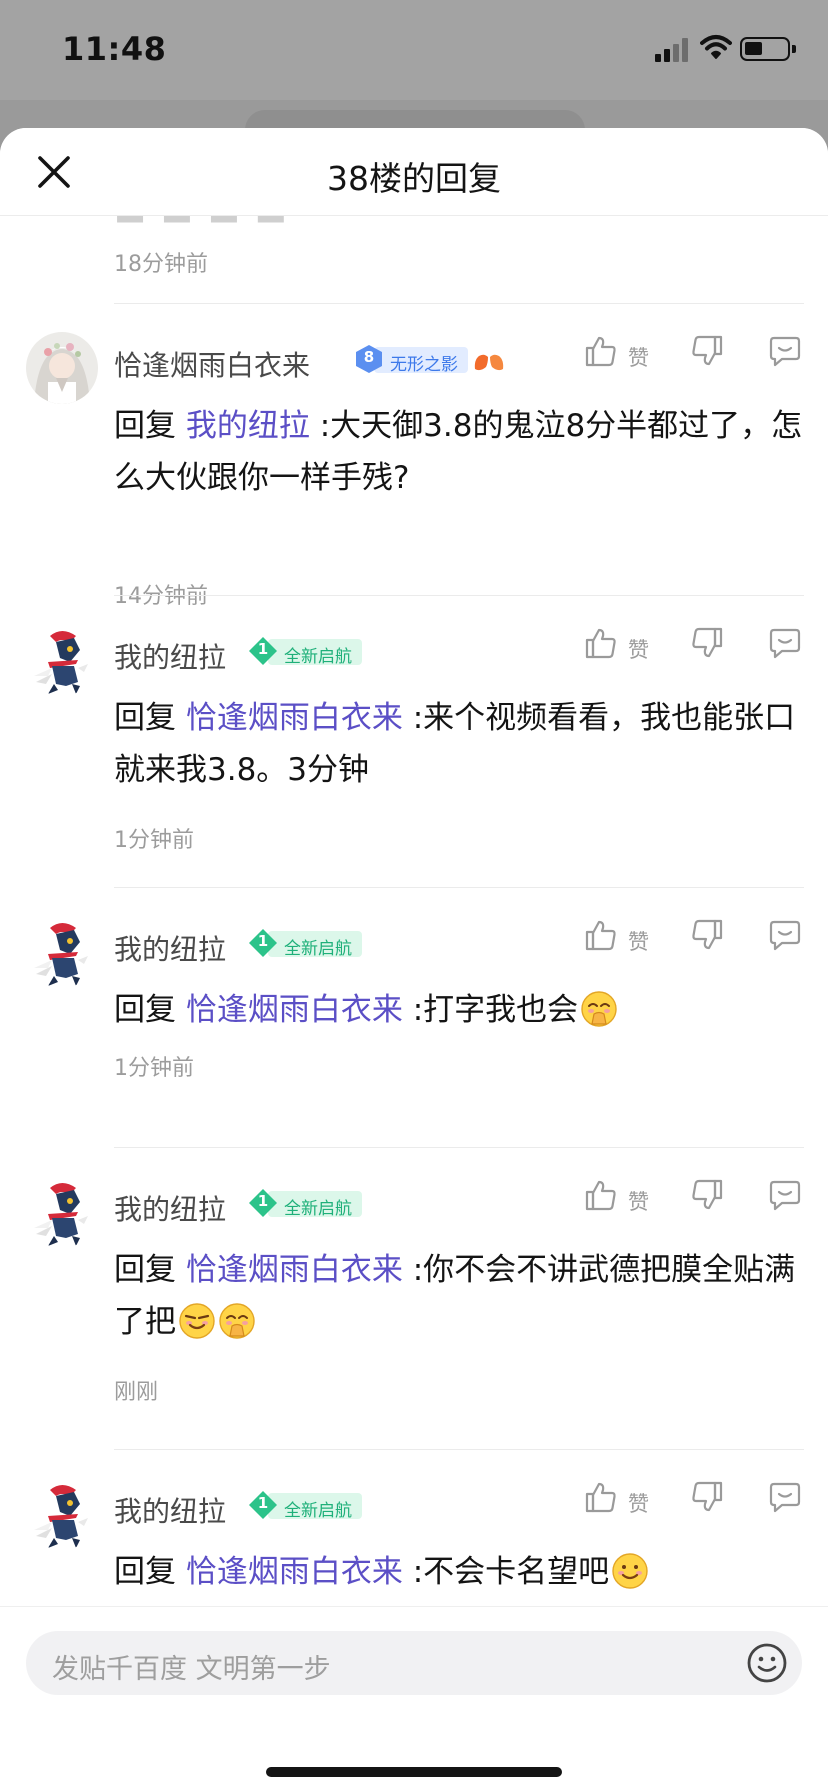  What do you see at coordinates (414, 1699) in the screenshot?
I see `input-bar: 发贴千百度 文明第一步` at bounding box center [414, 1699].